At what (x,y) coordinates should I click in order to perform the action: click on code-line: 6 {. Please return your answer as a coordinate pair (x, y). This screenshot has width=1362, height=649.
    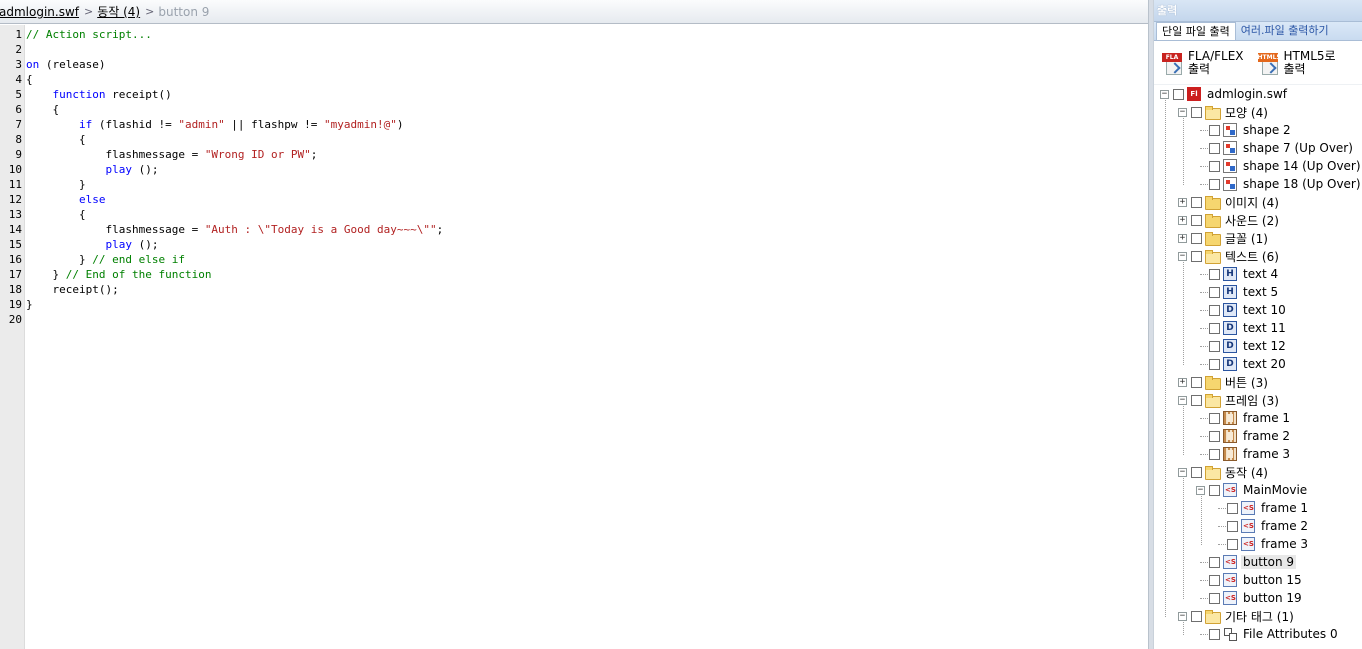
    Looking at the image, I should click on (573, 109).